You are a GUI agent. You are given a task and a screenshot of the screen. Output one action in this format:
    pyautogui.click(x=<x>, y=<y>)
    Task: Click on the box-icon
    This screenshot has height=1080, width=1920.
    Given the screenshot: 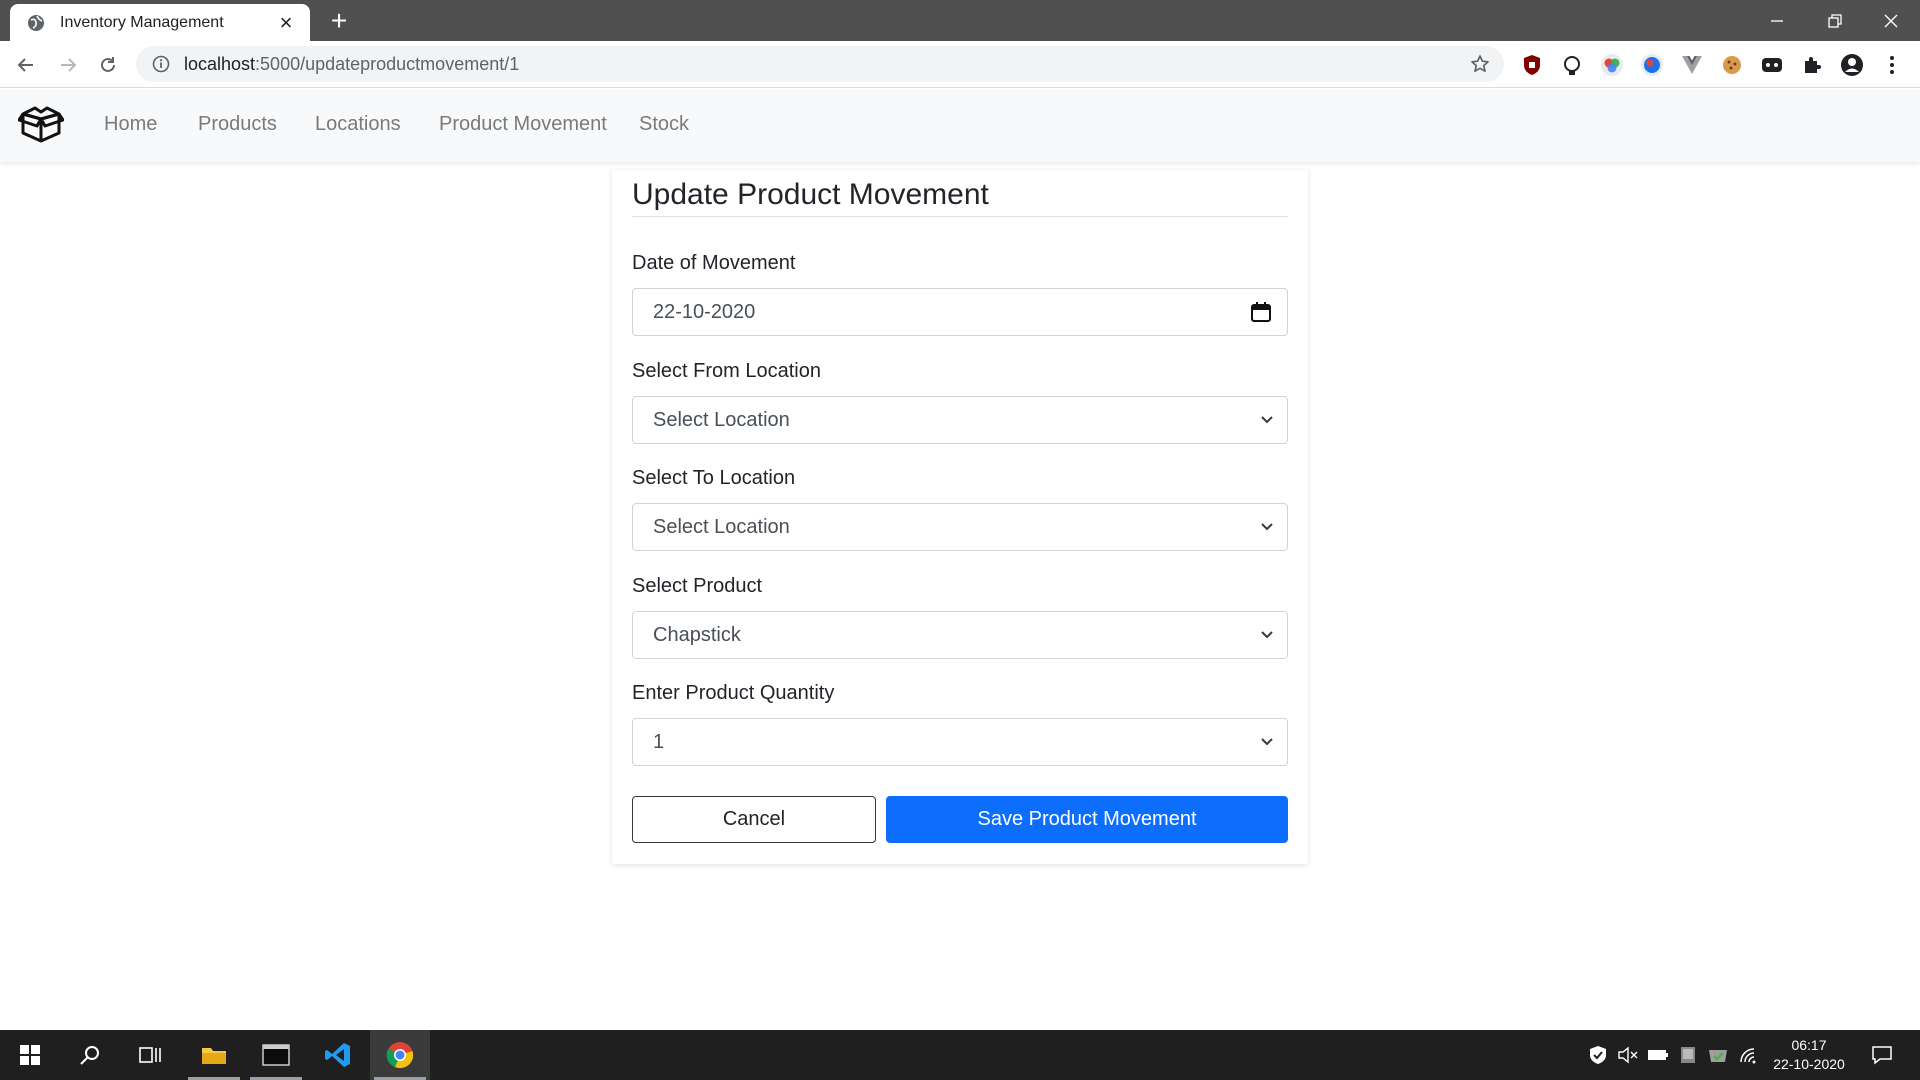 What is the action you would take?
    pyautogui.click(x=41, y=125)
    